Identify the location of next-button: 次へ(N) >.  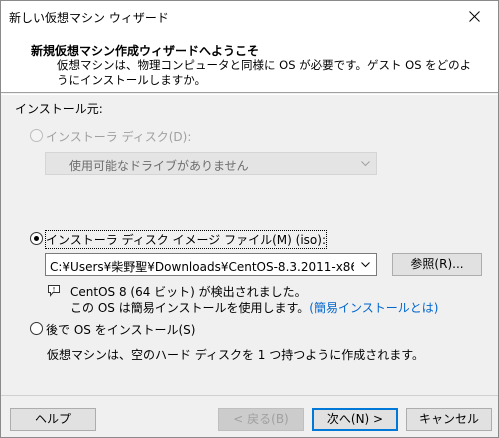
(355, 419).